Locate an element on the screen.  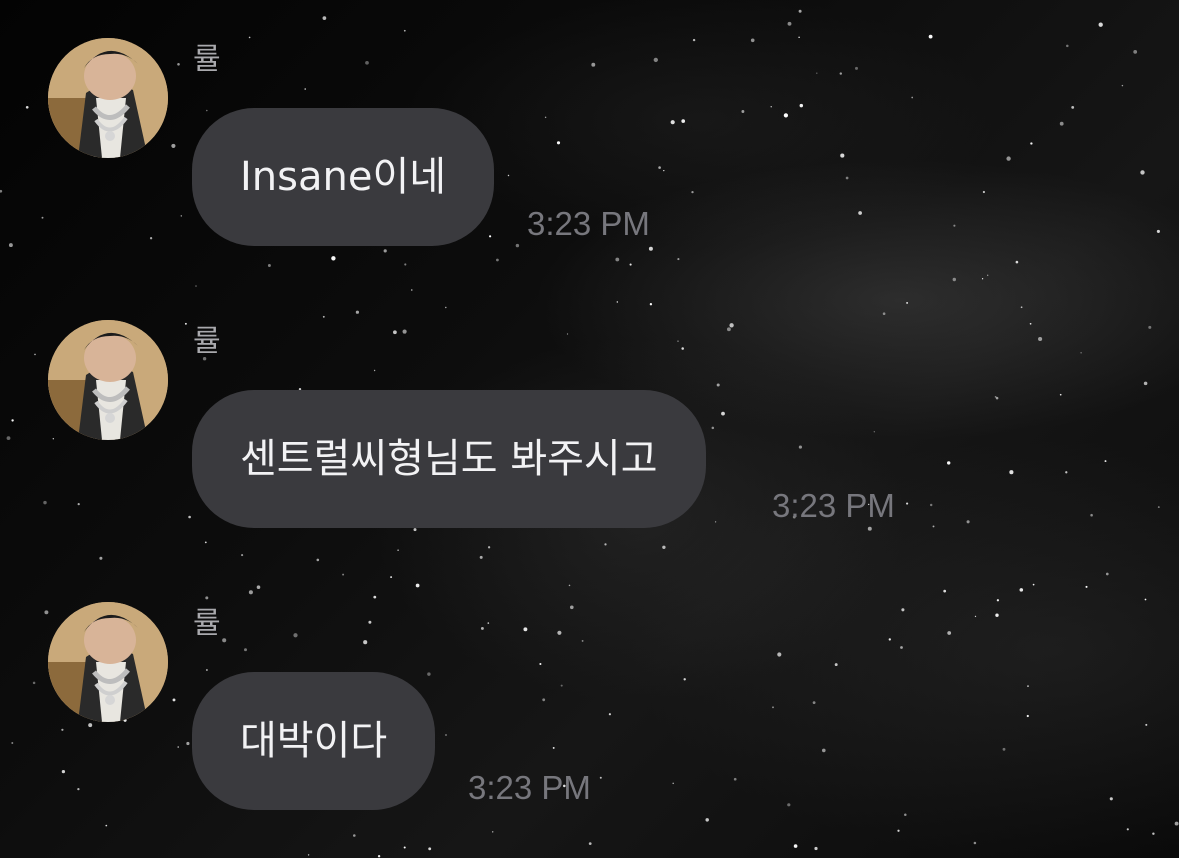
sender-name: 률 is located at coordinates (207, 59).